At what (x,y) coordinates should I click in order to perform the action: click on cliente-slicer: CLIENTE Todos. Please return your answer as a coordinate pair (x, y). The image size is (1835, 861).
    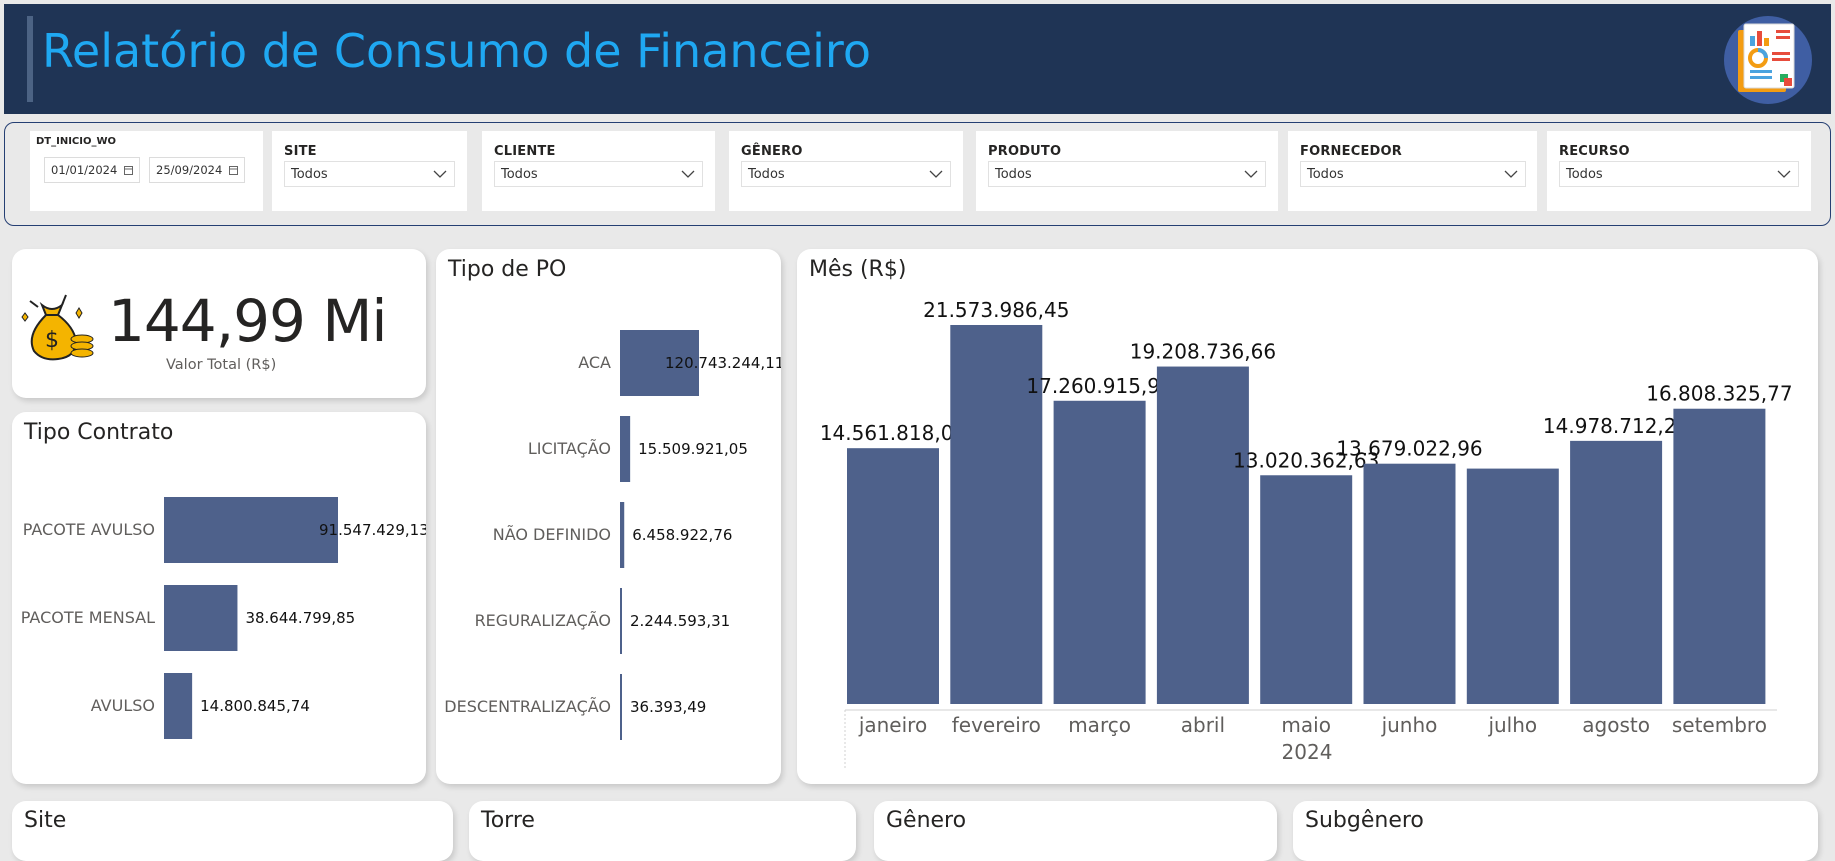
    Looking at the image, I should click on (598, 171).